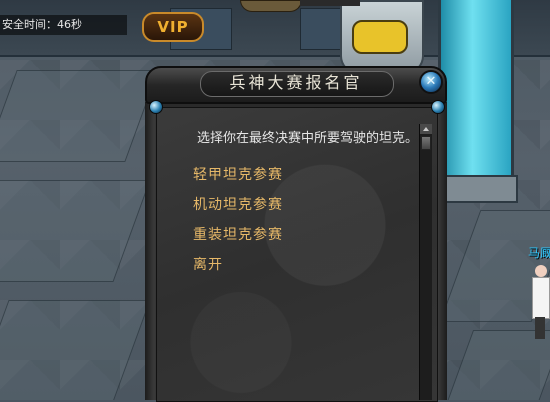 This screenshot has width=550, height=402. What do you see at coordinates (539, 253) in the screenshot?
I see `npc-name-label: 马厩` at bounding box center [539, 253].